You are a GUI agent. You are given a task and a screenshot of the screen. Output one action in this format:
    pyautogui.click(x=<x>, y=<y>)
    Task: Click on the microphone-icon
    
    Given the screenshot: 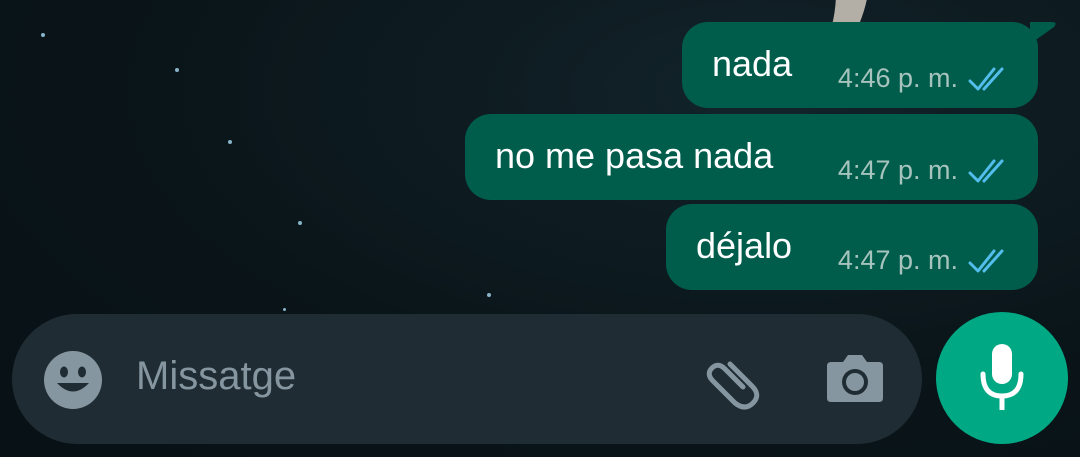 What is the action you would take?
    pyautogui.click(x=1002, y=378)
    